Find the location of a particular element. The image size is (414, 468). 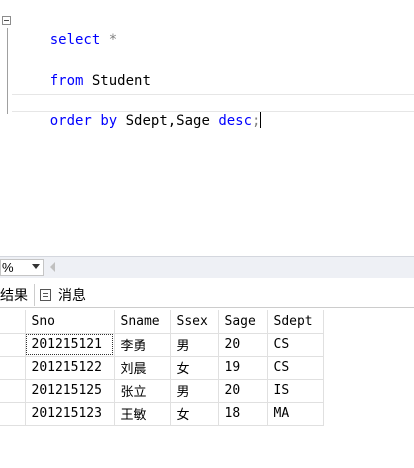

column-header-sno: Sno is located at coordinates (70, 322).